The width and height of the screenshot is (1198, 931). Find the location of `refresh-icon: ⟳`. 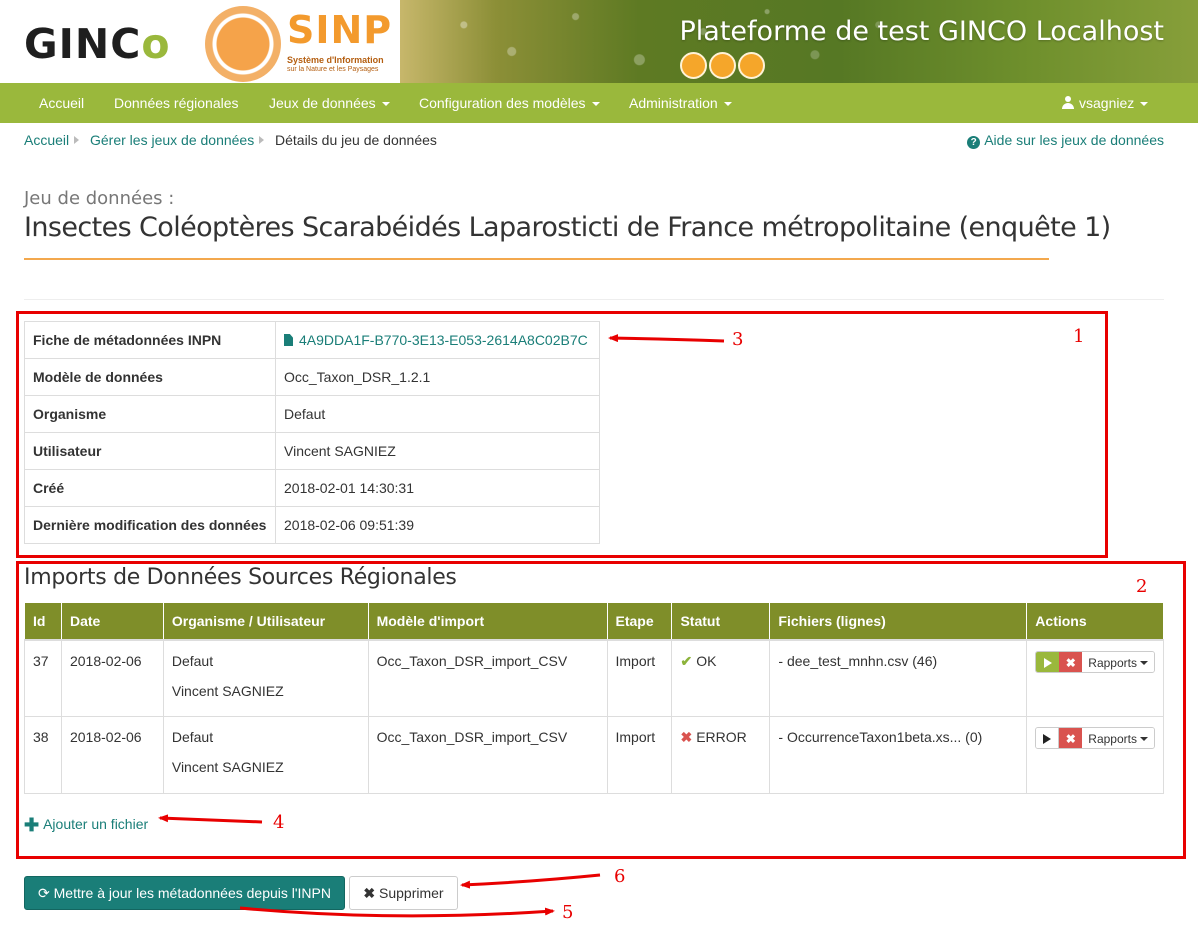

refresh-icon: ⟳ is located at coordinates (46, 893).